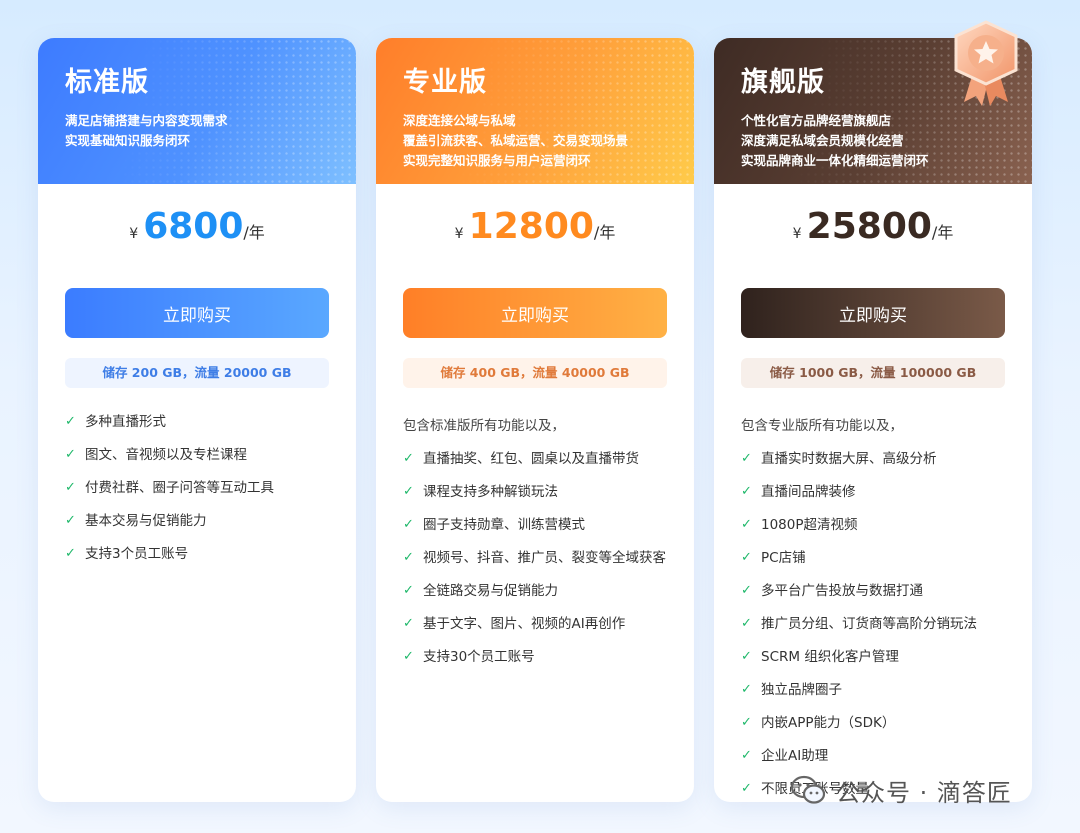 This screenshot has height=833, width=1080. I want to click on feature-item: ✓ 内嵌APP能力（SDK）, so click(873, 729).